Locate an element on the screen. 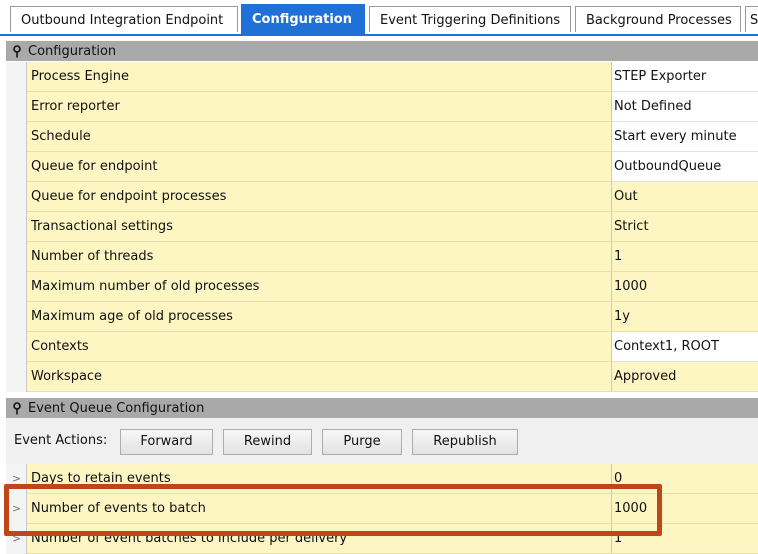  purge-button: Purge is located at coordinates (362, 442).